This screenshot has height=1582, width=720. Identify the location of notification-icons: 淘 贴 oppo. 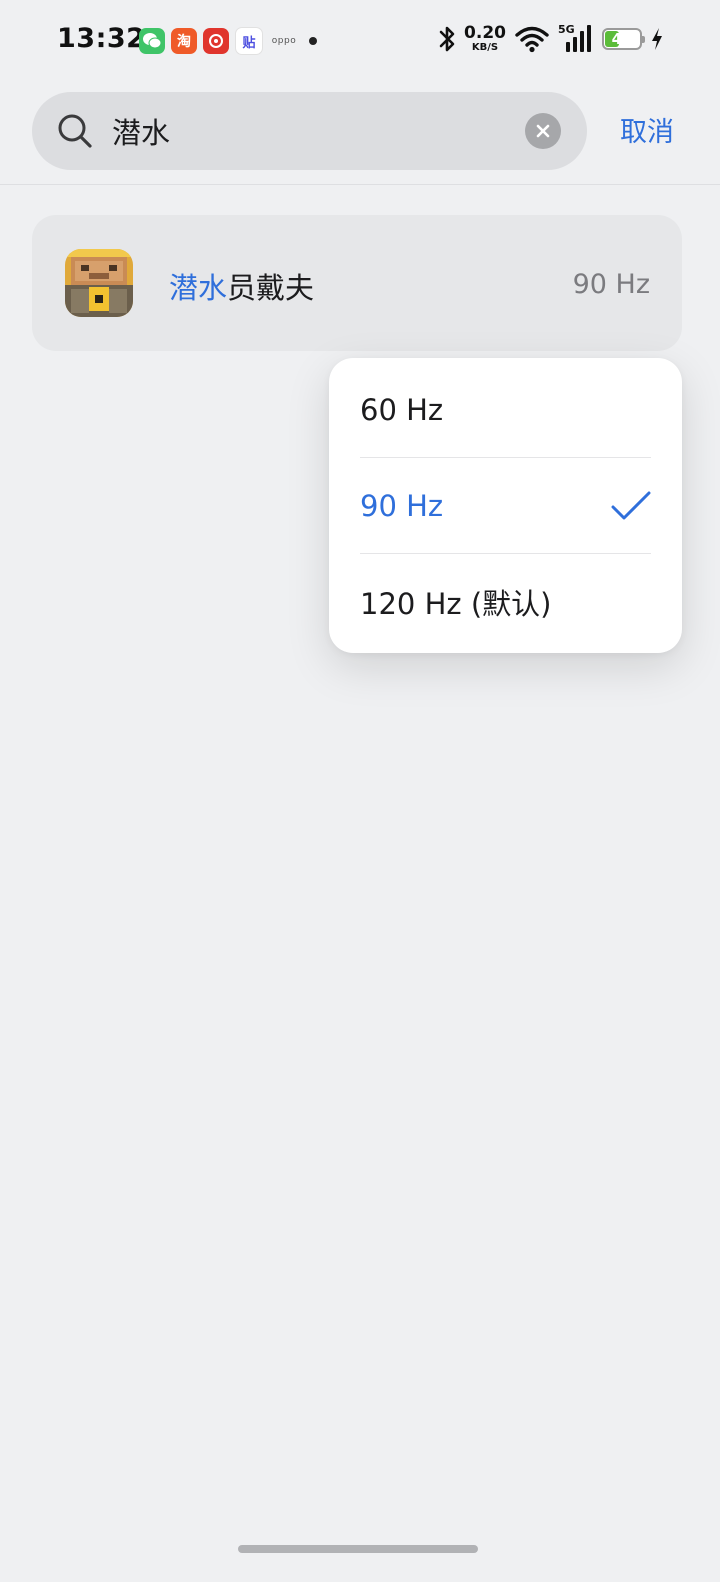
(228, 41).